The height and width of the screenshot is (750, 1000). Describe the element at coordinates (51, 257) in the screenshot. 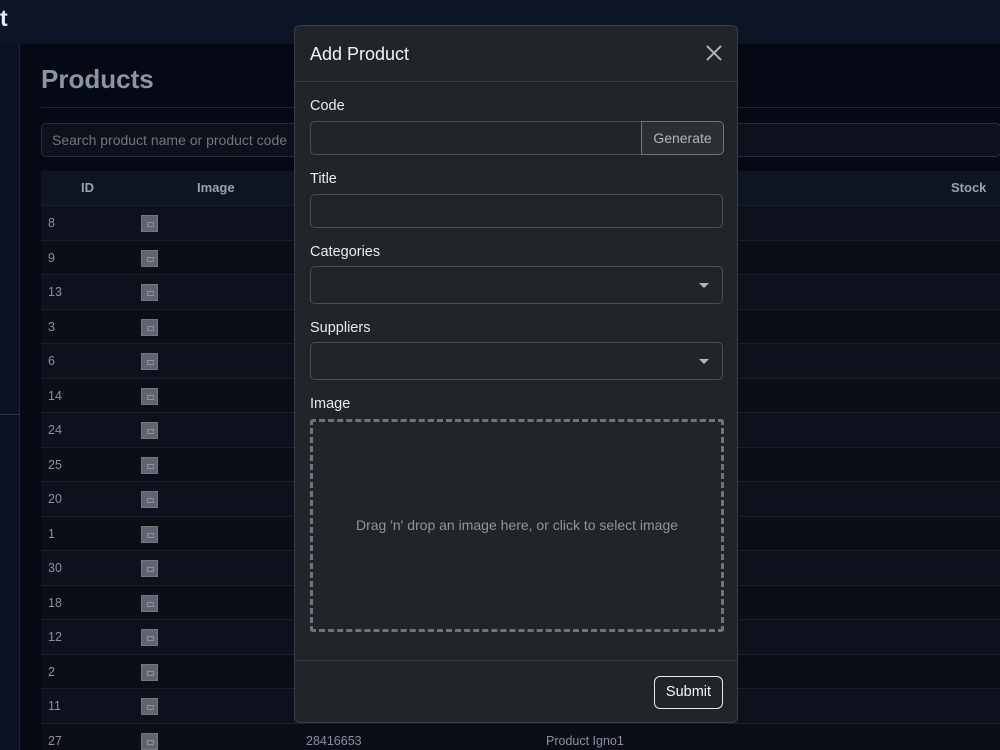

I see `cell-id: 9` at that location.